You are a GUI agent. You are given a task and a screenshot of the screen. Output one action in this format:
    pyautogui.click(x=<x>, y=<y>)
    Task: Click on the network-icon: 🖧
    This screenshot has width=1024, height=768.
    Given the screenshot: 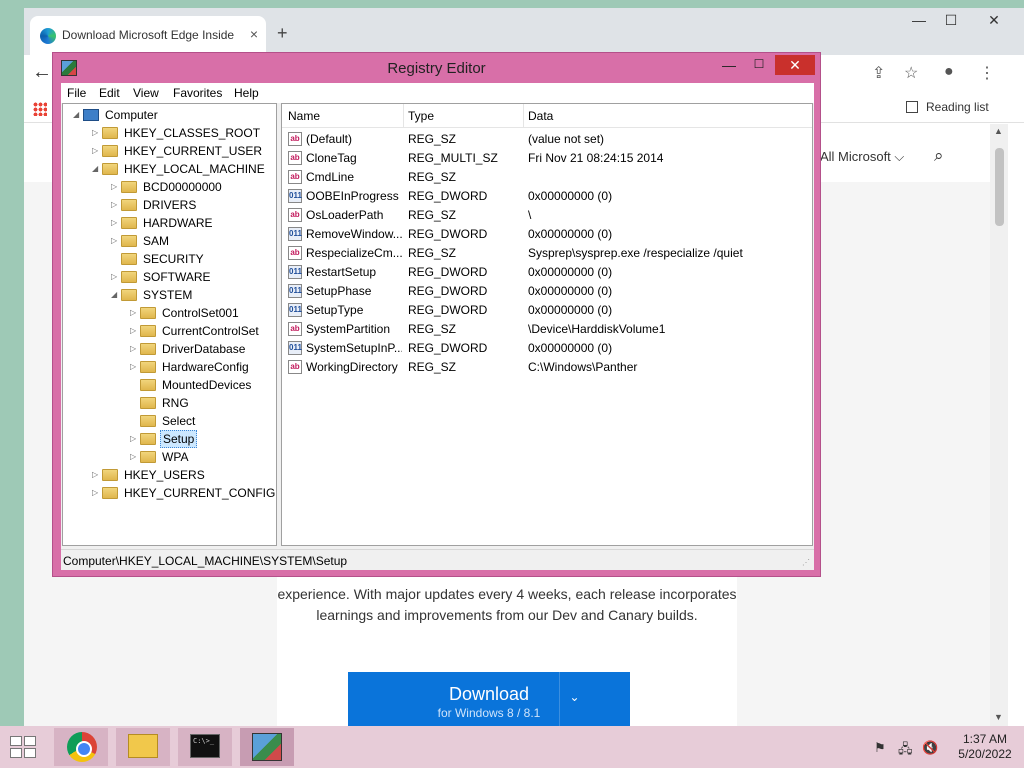 What is the action you would take?
    pyautogui.click(x=905, y=751)
    